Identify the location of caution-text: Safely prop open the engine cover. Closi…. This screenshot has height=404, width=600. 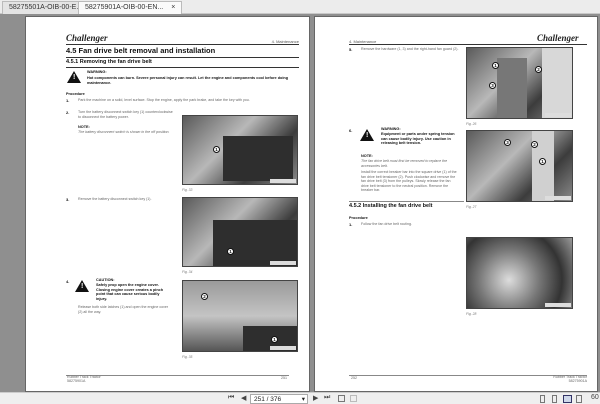
(130, 292).